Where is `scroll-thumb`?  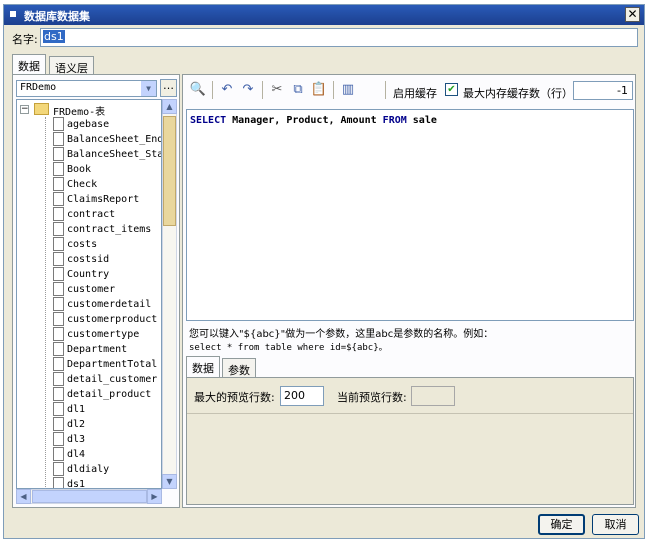
scroll-thumb is located at coordinates (169, 171).